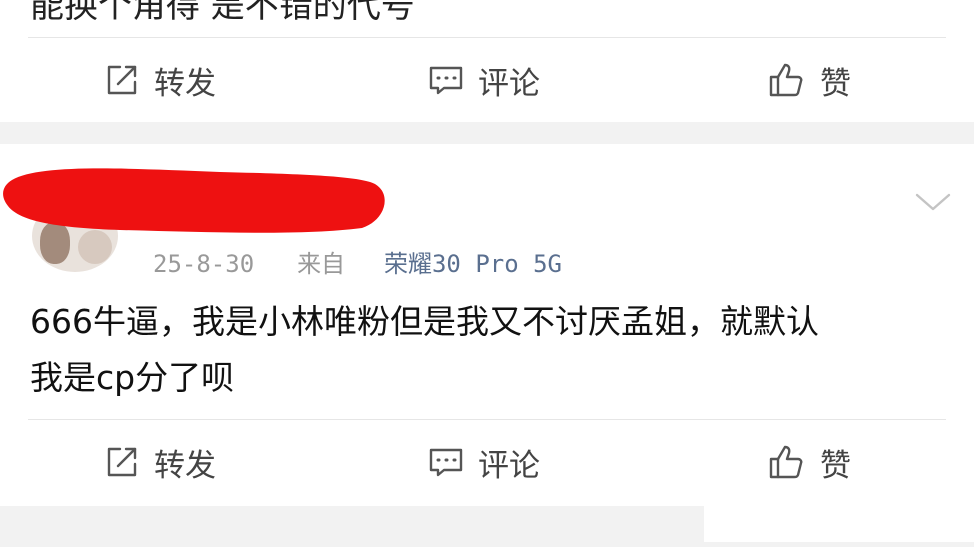  What do you see at coordinates (194, 200) in the screenshot?
I see `redaction-mark` at bounding box center [194, 200].